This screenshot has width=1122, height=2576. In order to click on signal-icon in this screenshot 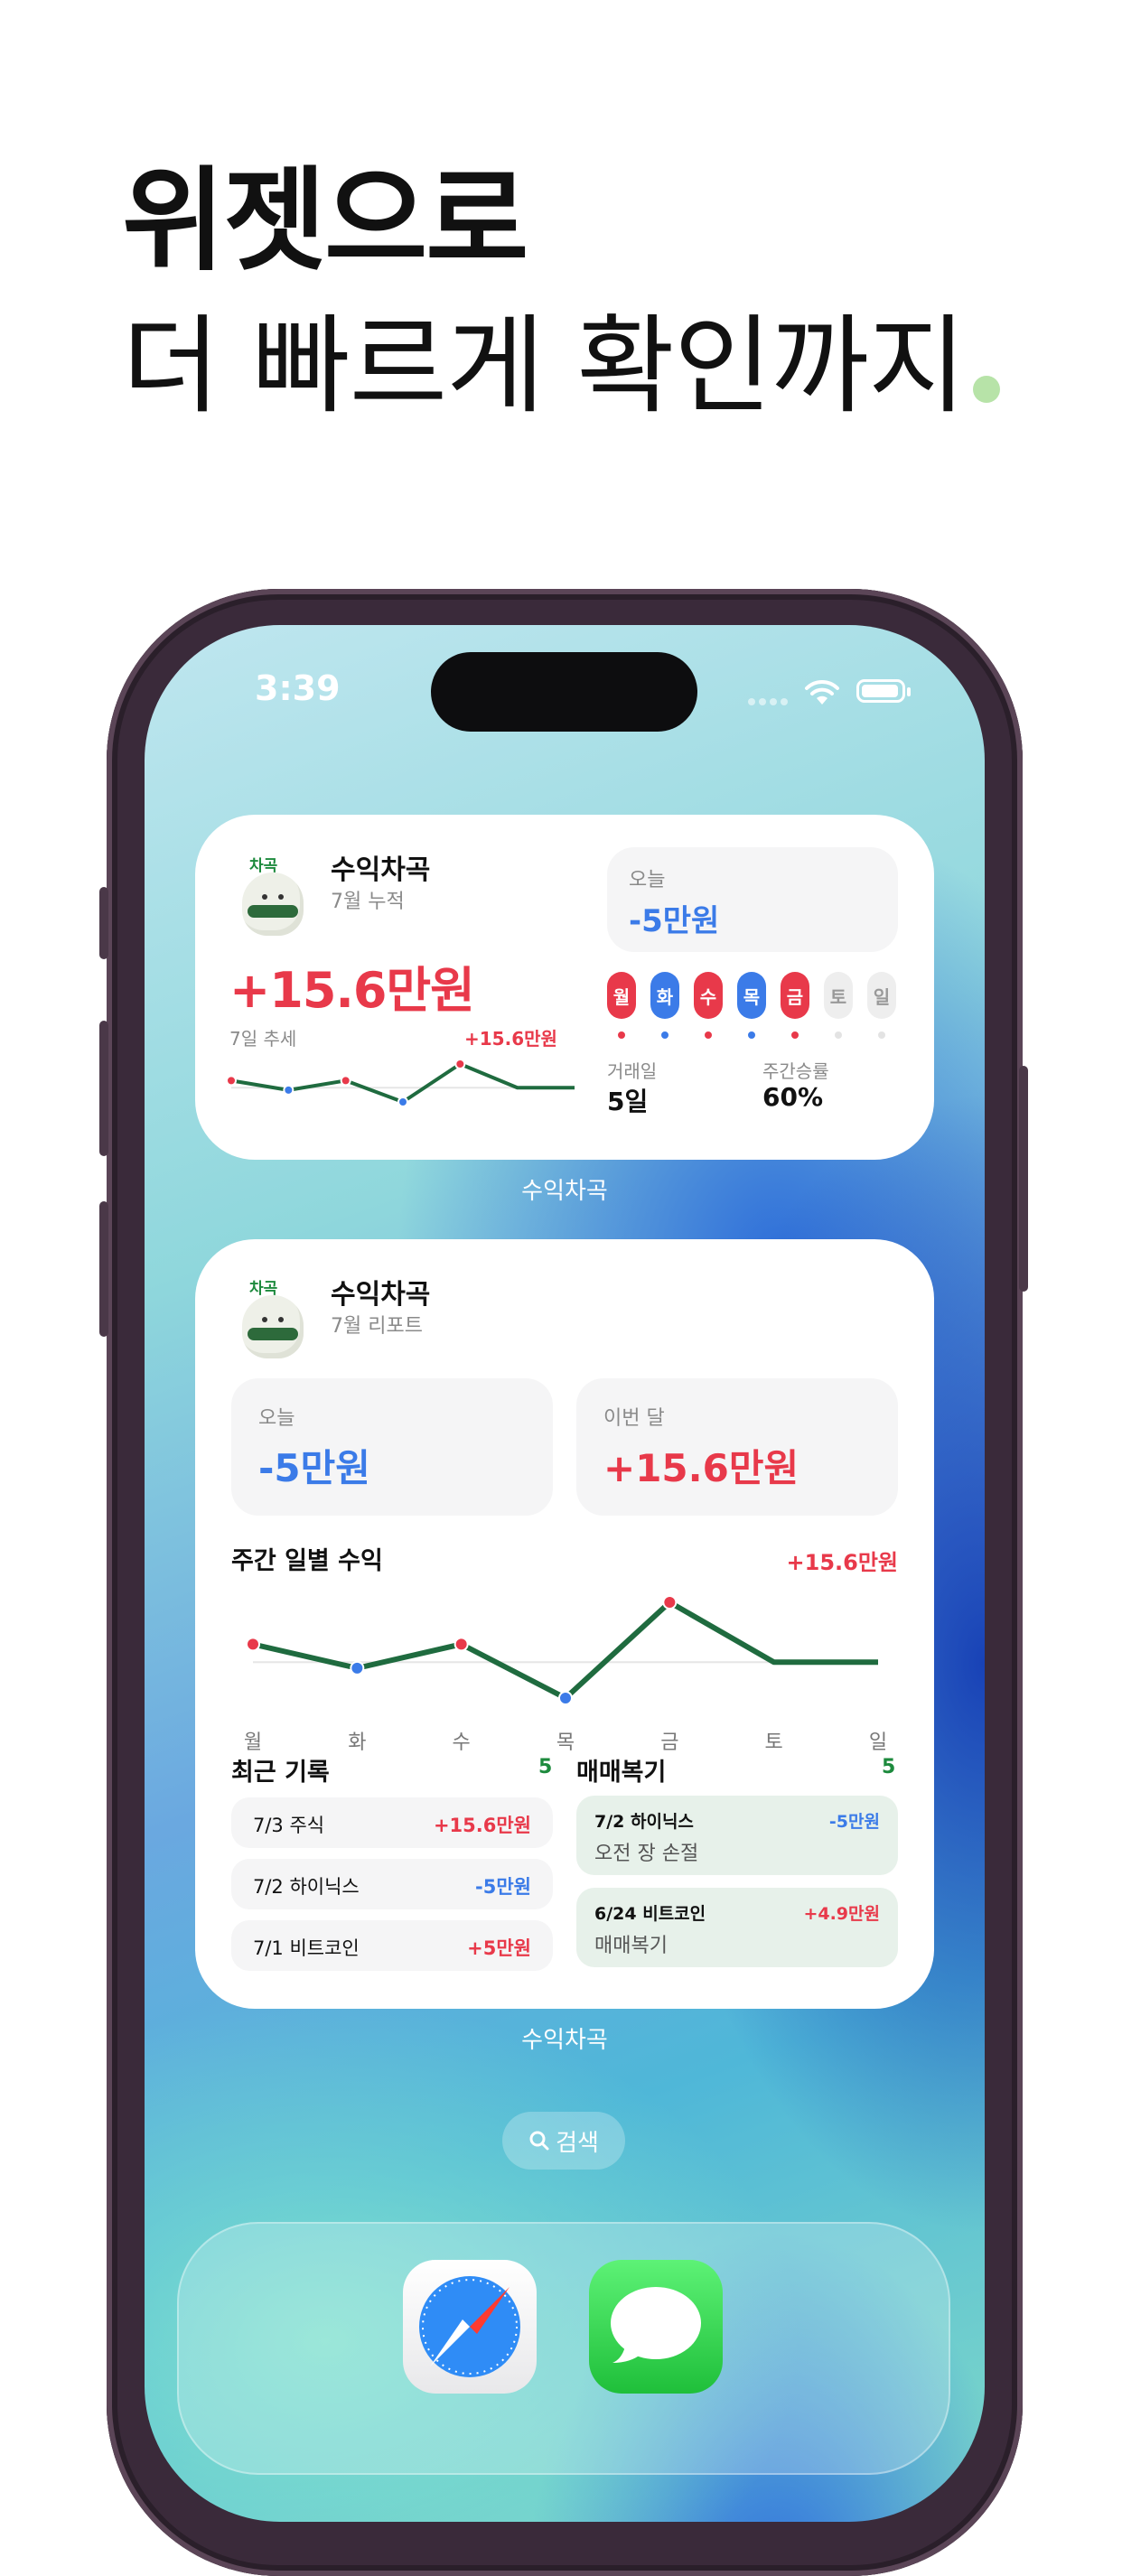, I will do `click(768, 701)`.